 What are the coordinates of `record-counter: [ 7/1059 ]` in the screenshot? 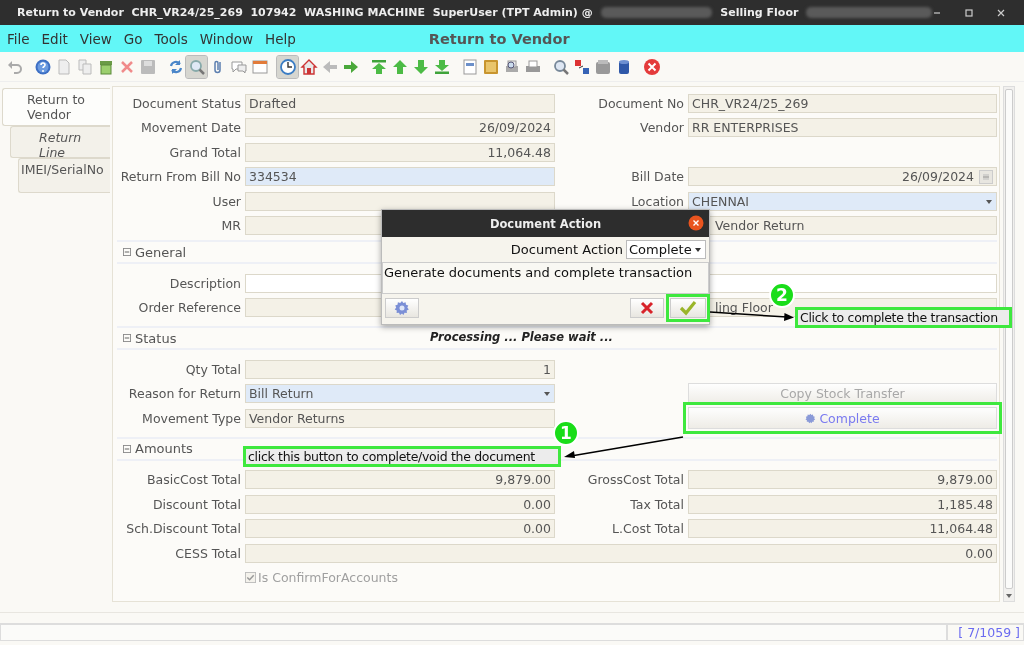 It's located at (985, 632).